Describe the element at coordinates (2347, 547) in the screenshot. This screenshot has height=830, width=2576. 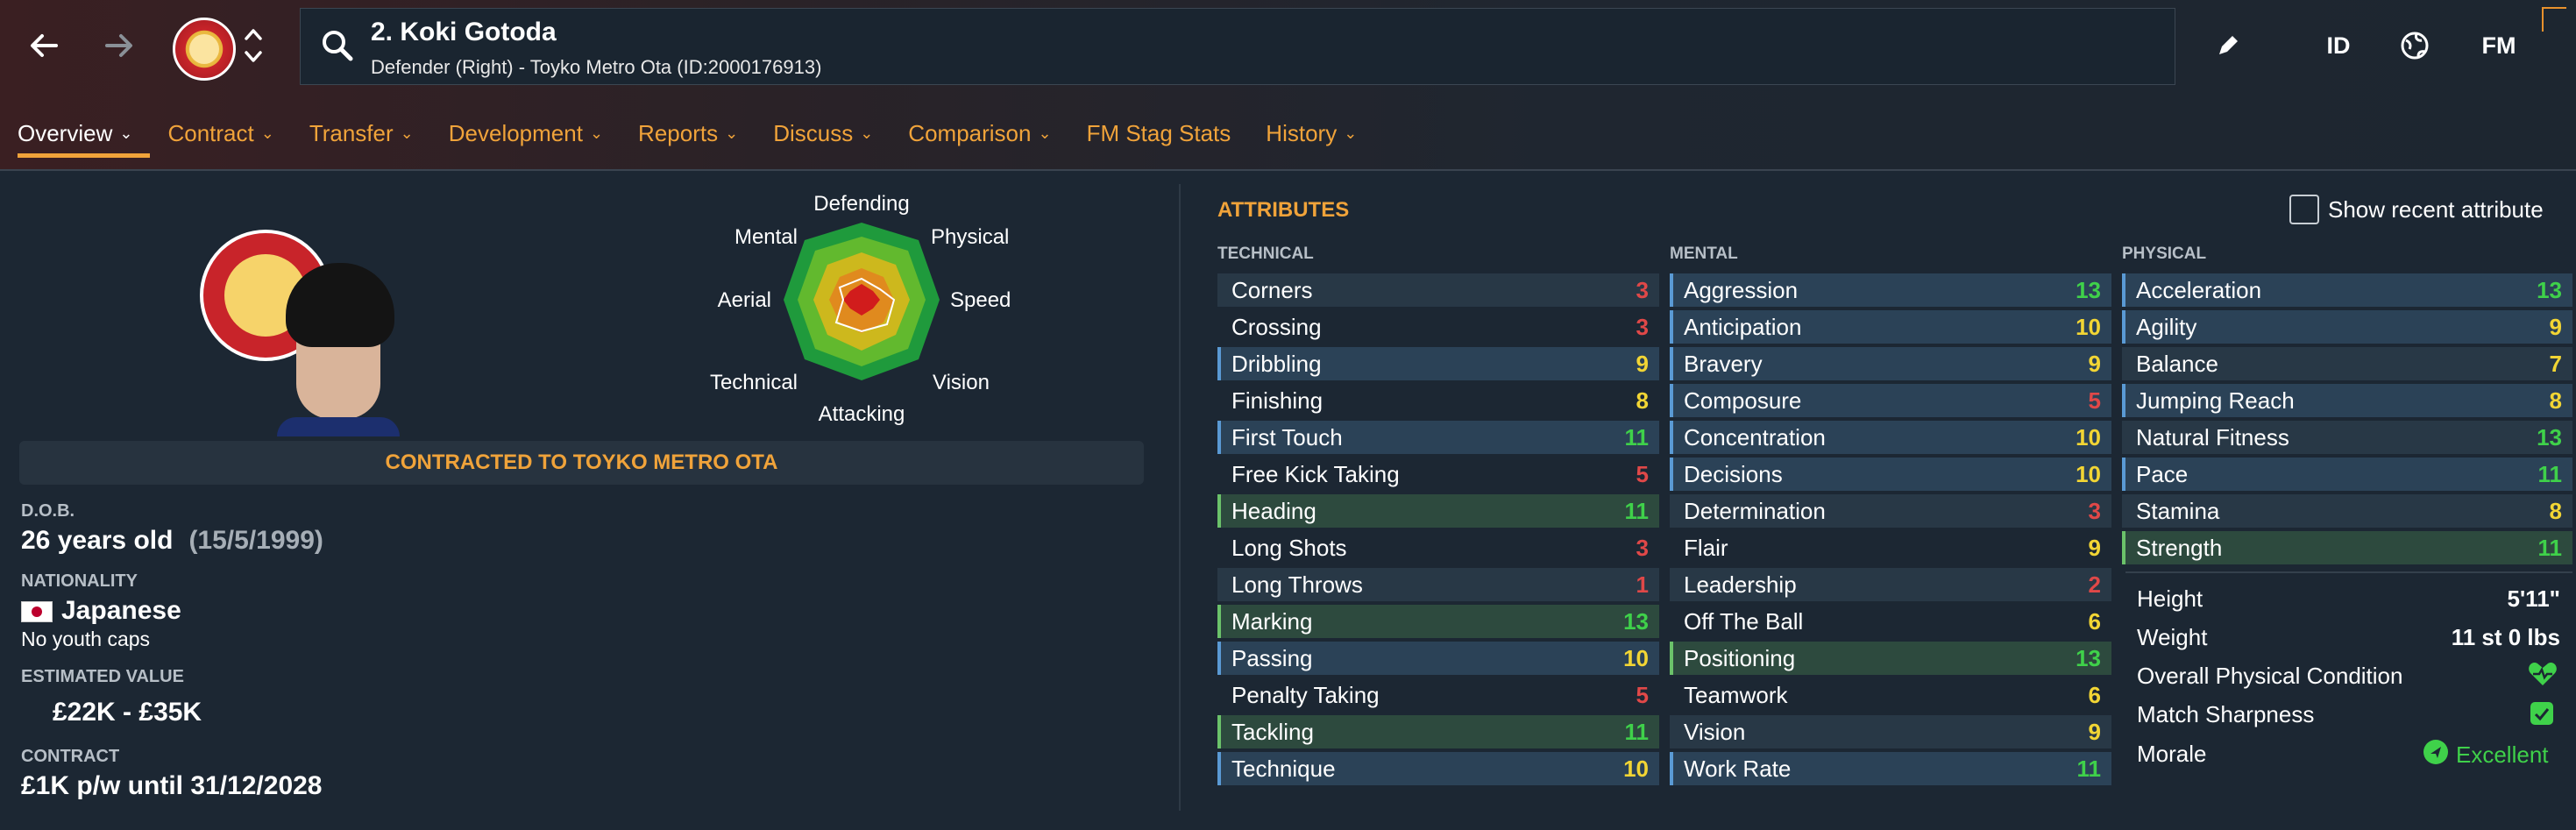
I see `attribute-row-strength: Strength 11` at that location.